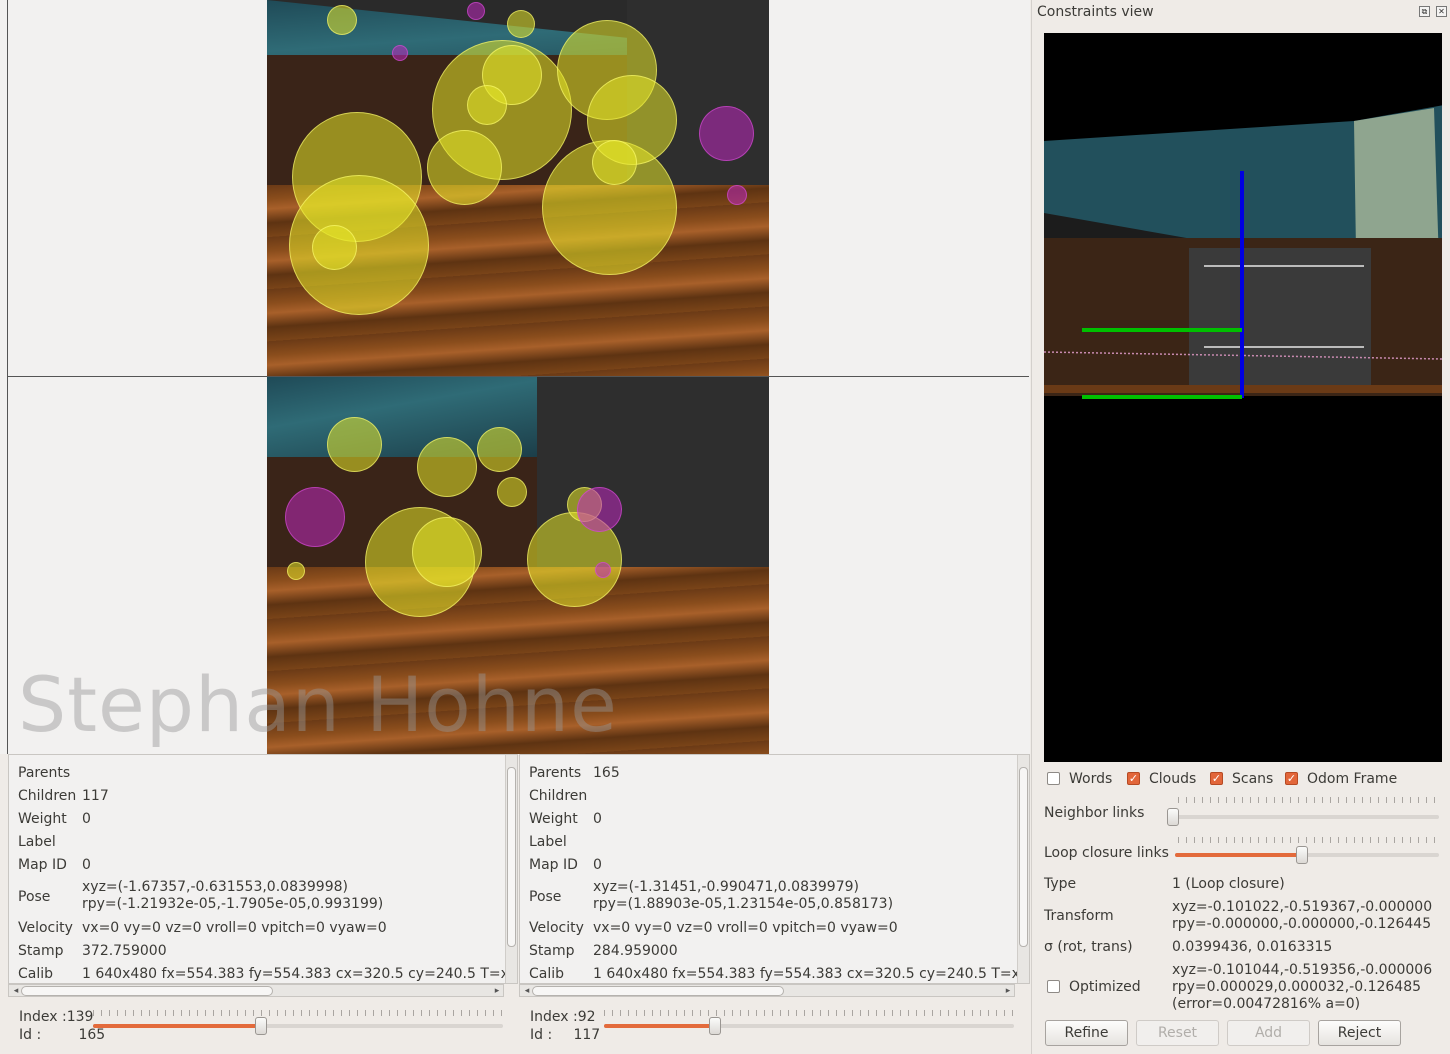  Describe the element at coordinates (1106, 853) in the screenshot. I see `loop-closure-links-label: Loop closure links` at that location.